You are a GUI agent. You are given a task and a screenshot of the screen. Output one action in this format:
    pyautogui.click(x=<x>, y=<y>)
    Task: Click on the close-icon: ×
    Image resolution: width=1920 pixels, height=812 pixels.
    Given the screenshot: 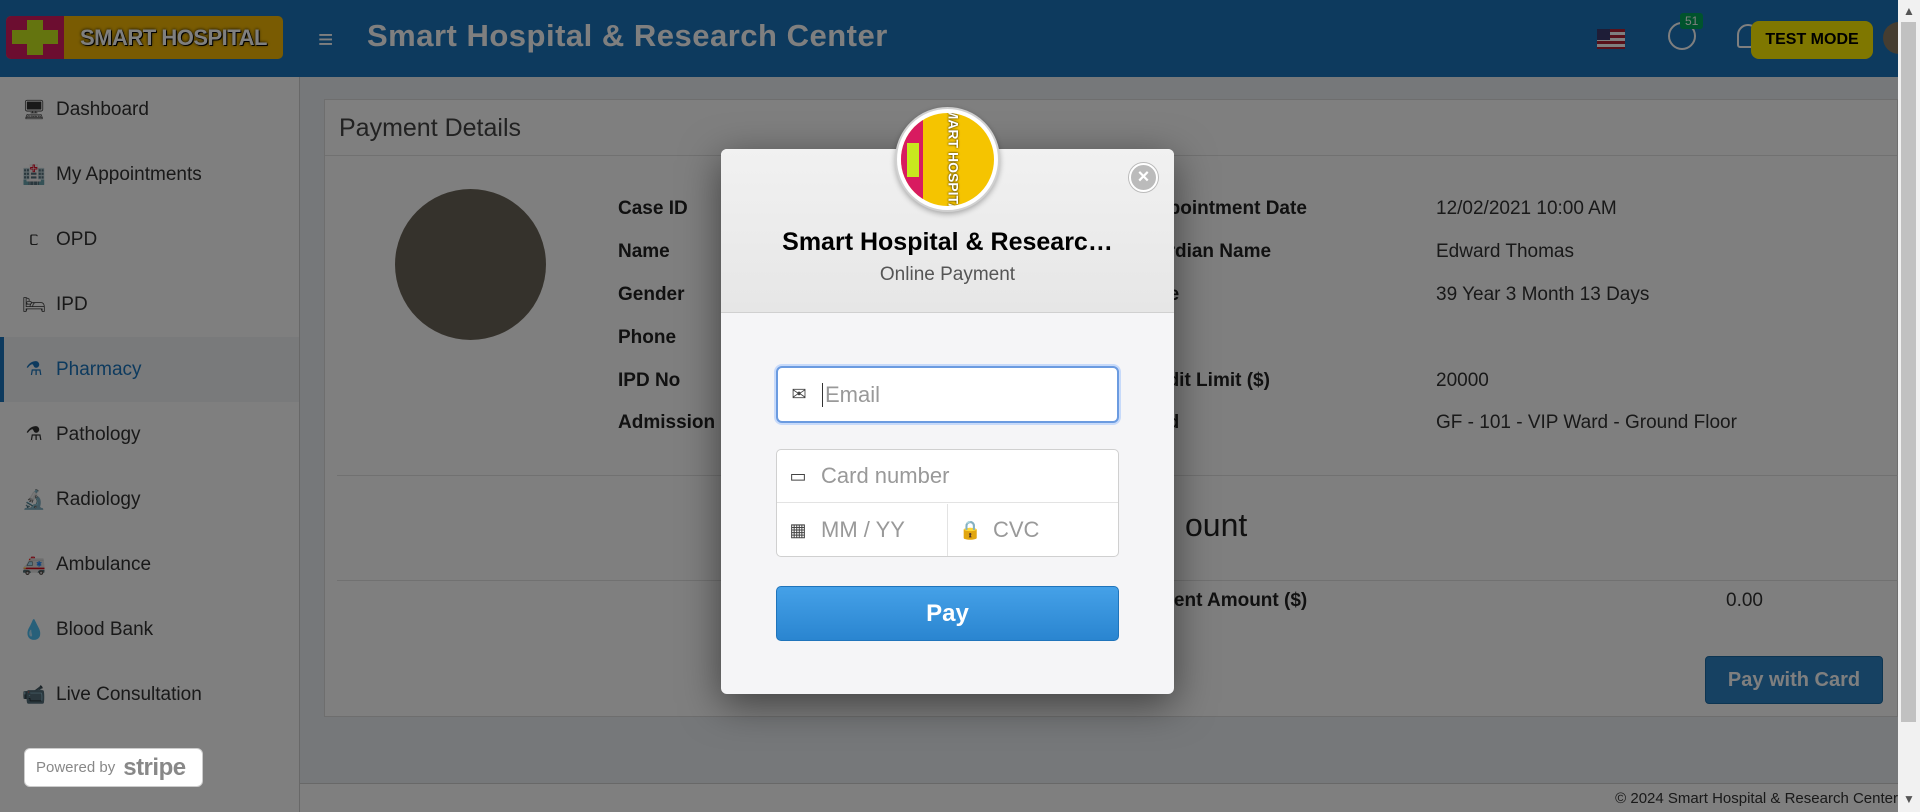 What is the action you would take?
    pyautogui.click(x=1143, y=177)
    